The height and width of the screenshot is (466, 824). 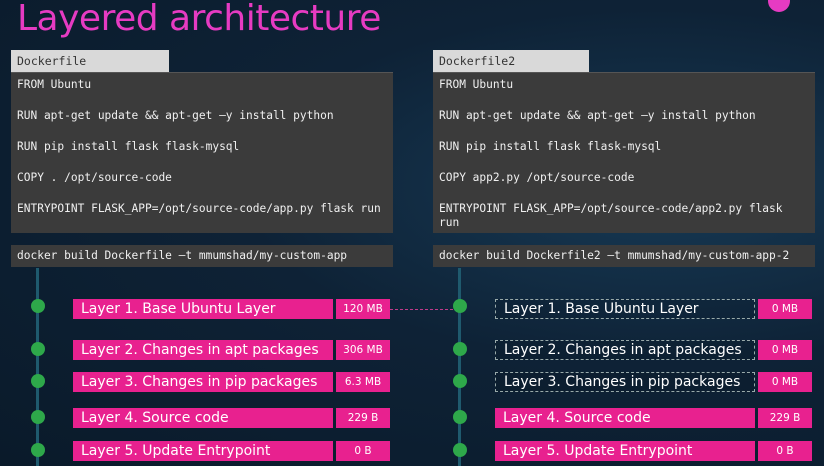 What do you see at coordinates (779, 6) in the screenshot?
I see `decorative-dot` at bounding box center [779, 6].